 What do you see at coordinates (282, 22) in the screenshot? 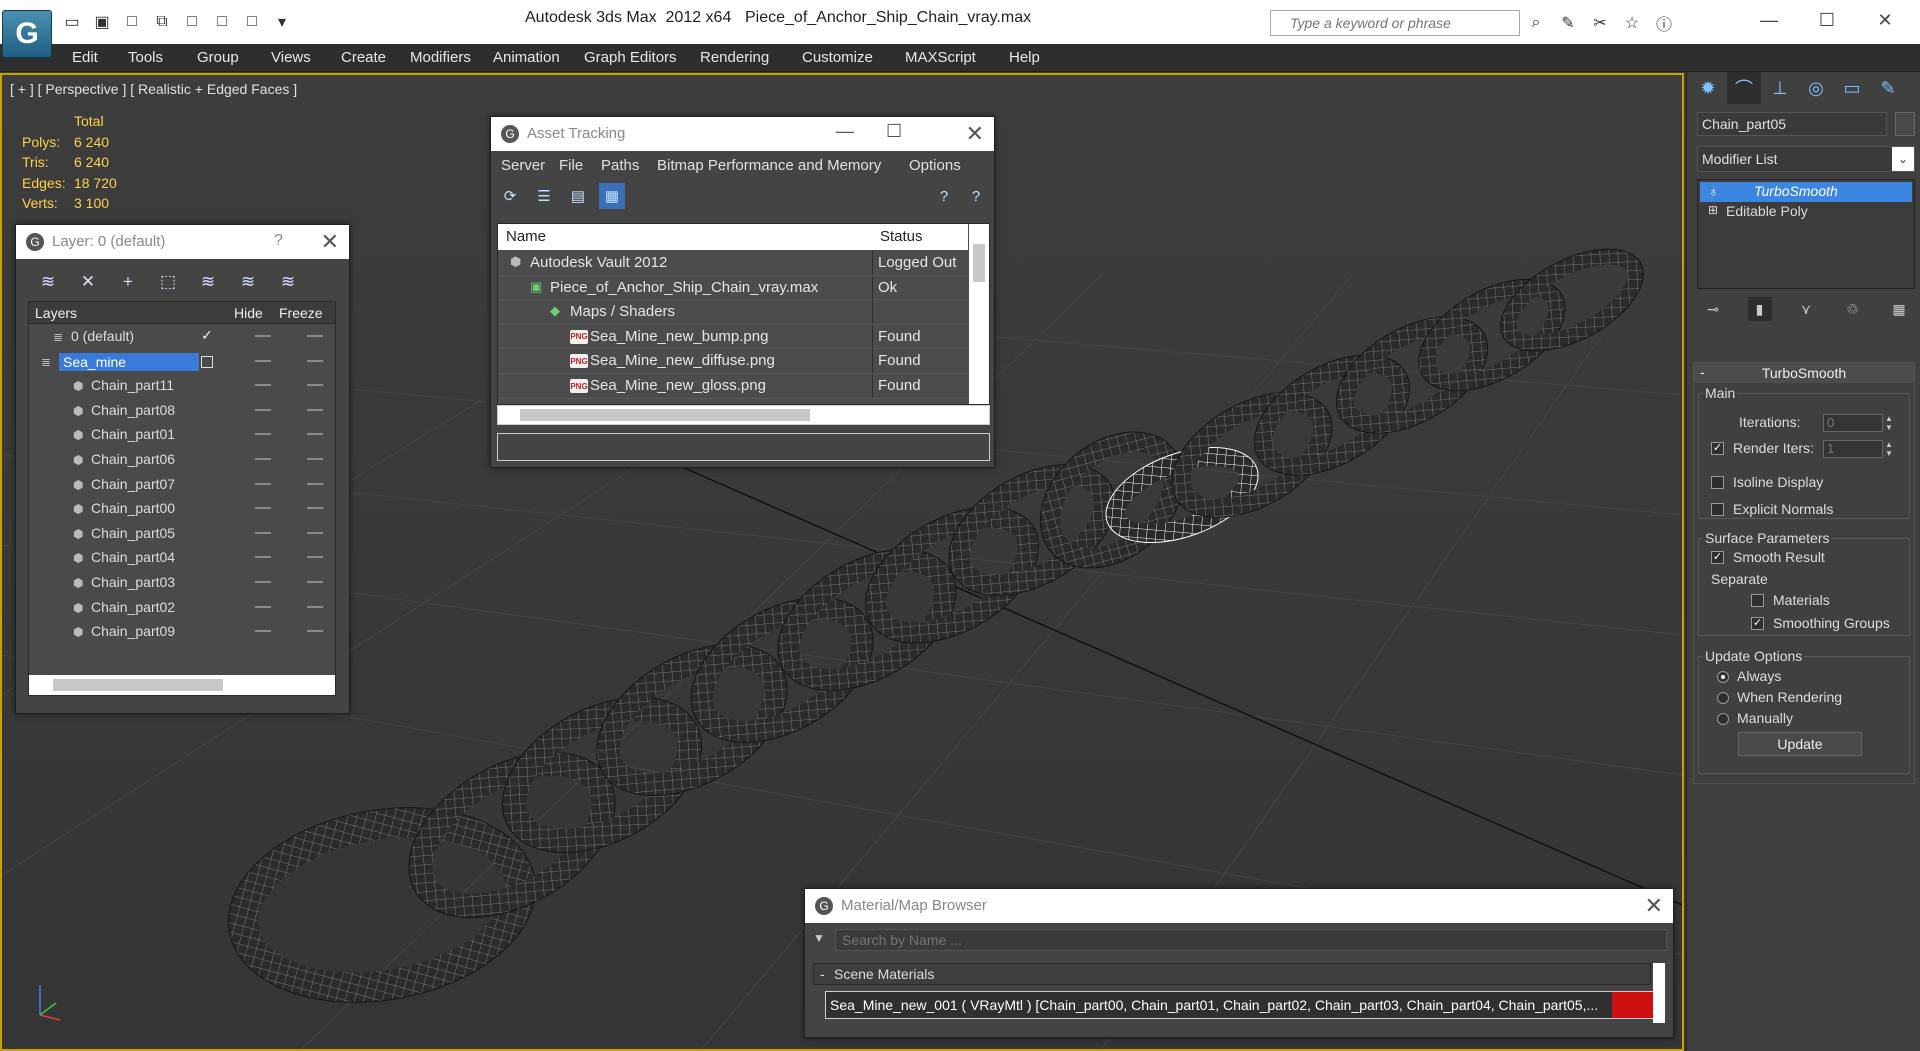
I see `qat-dropdown-icon: ▾` at bounding box center [282, 22].